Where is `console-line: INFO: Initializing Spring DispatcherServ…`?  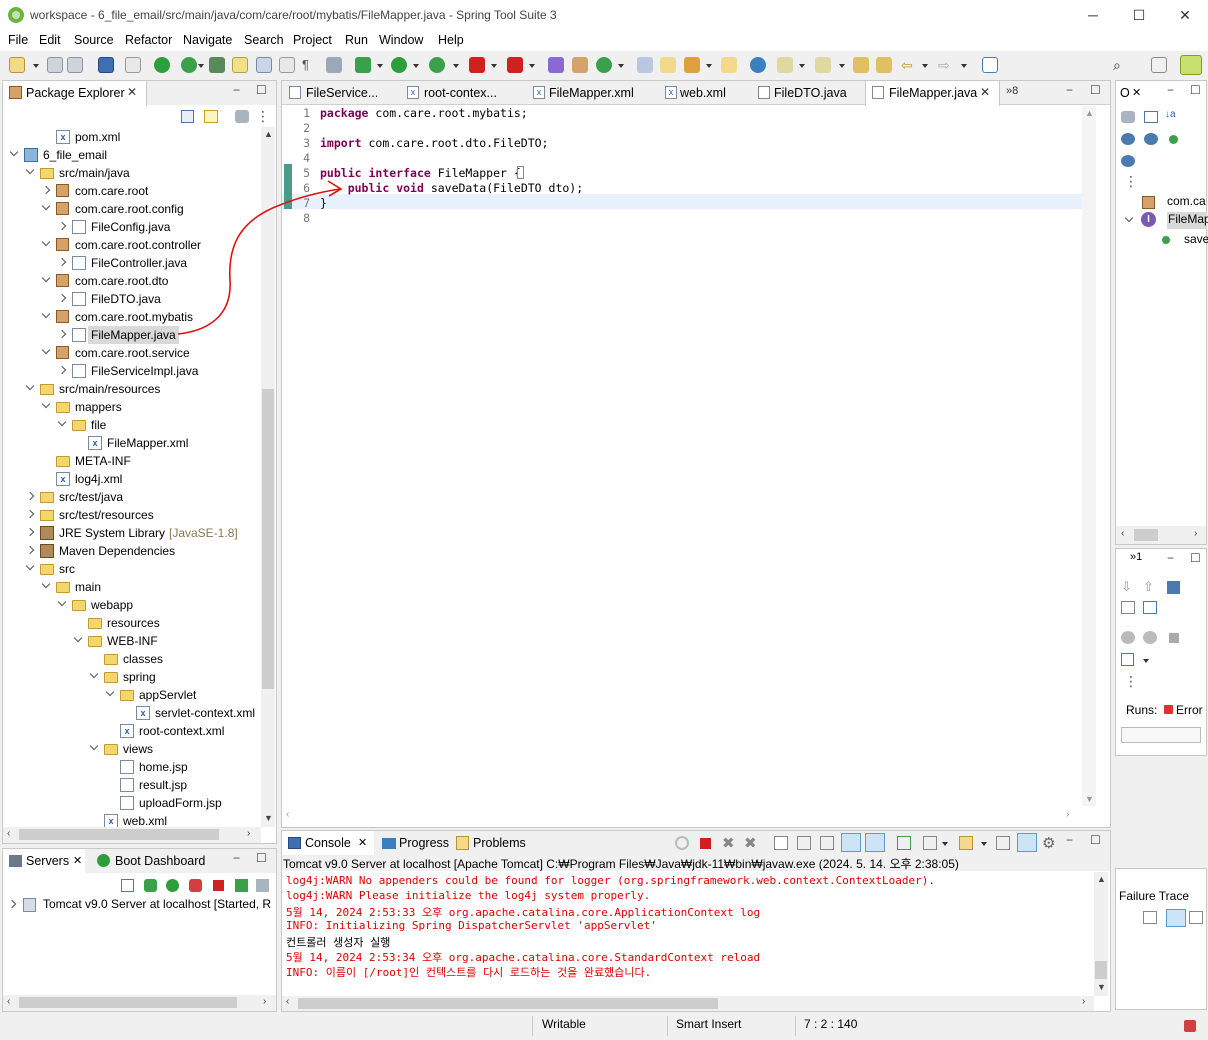
console-line: INFO: Initializing Spring DispatcherServ… is located at coordinates (471, 925).